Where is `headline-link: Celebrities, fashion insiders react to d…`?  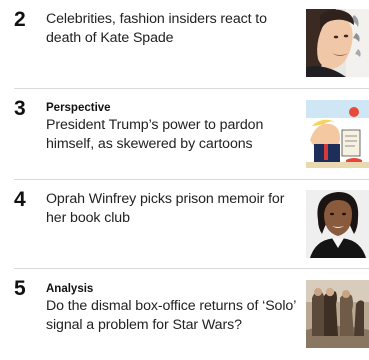
headline-link: Celebrities, fashion insiders react to d… is located at coordinates (171, 29).